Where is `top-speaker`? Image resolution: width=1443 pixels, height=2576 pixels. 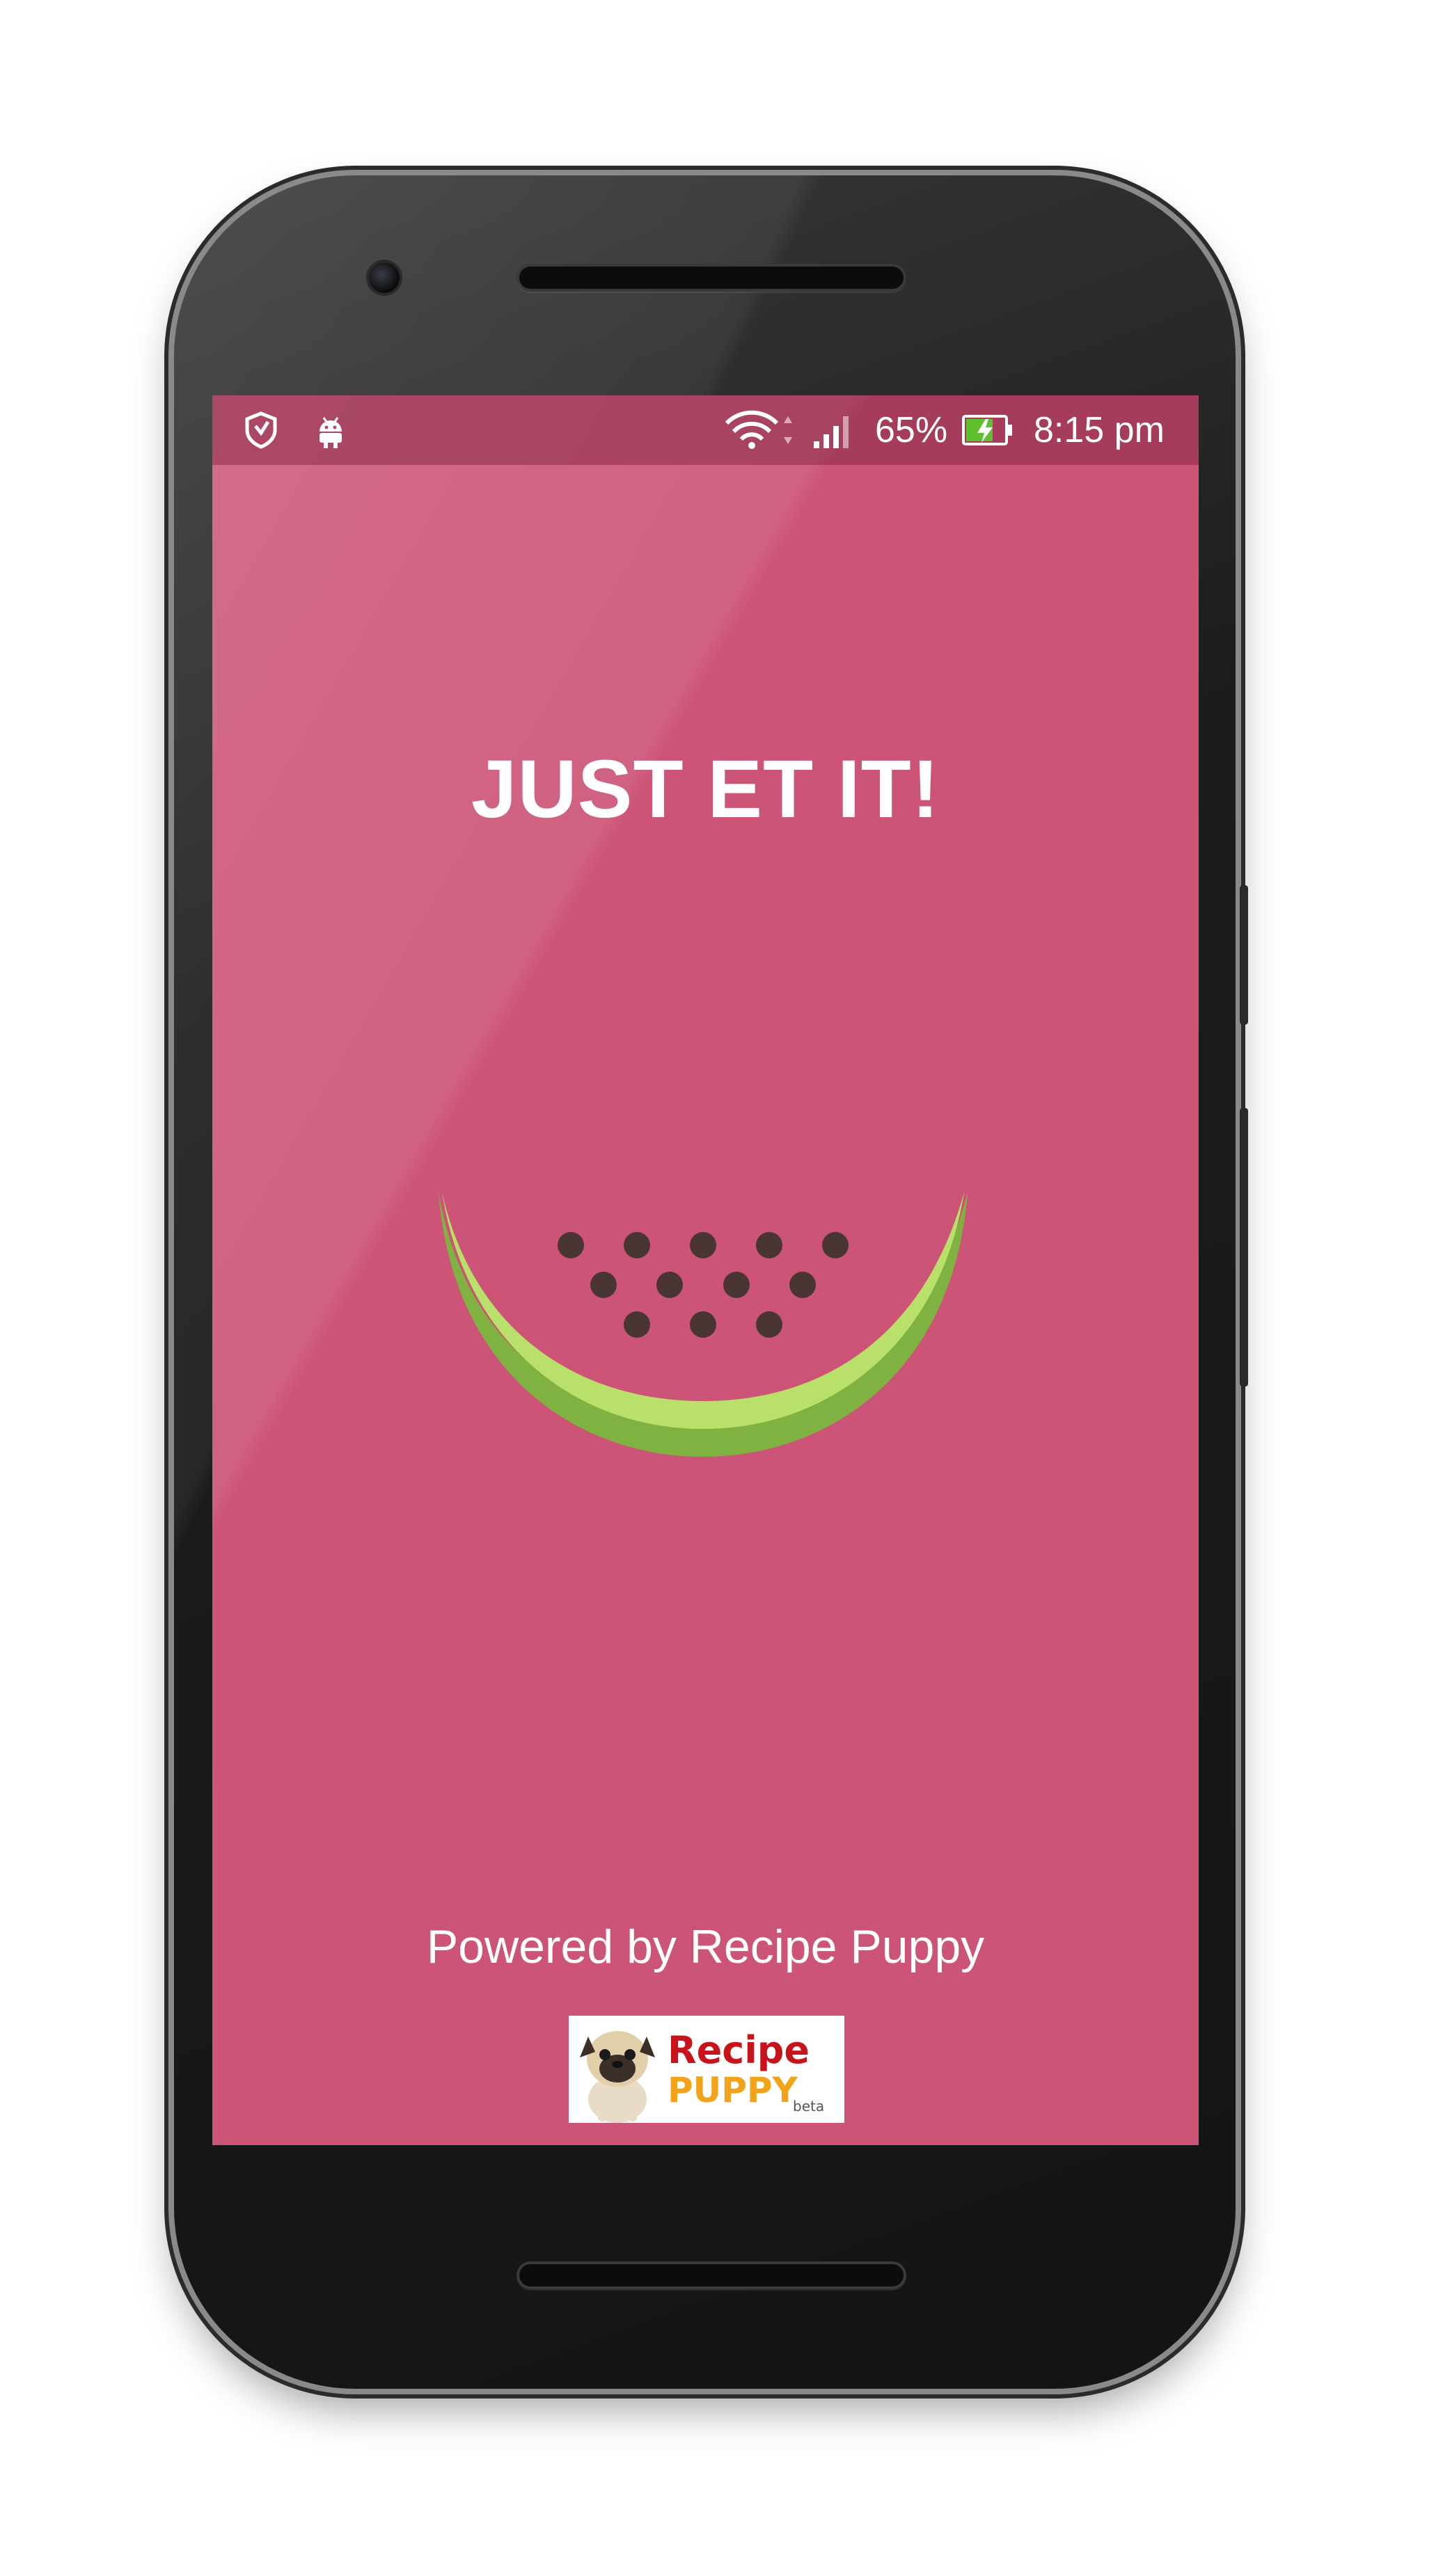
top-speaker is located at coordinates (711, 278).